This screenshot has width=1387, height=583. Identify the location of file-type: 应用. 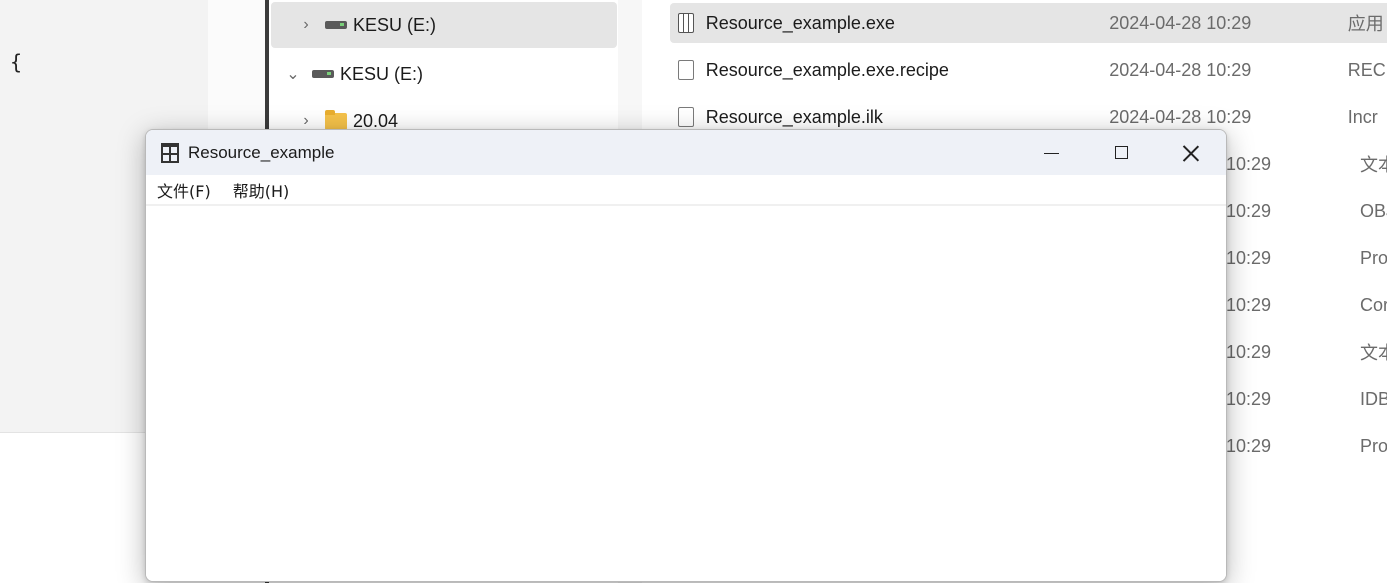
(1365, 24).